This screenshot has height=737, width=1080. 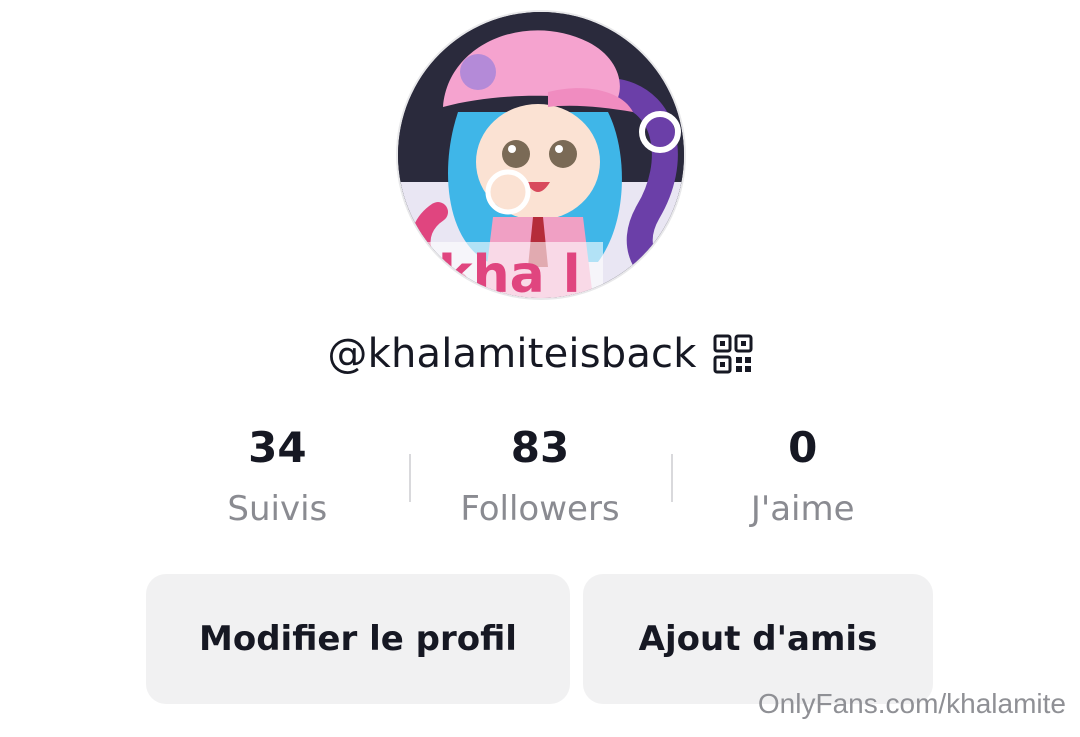 What do you see at coordinates (277, 509) in the screenshot?
I see `stat-label: Suivis` at bounding box center [277, 509].